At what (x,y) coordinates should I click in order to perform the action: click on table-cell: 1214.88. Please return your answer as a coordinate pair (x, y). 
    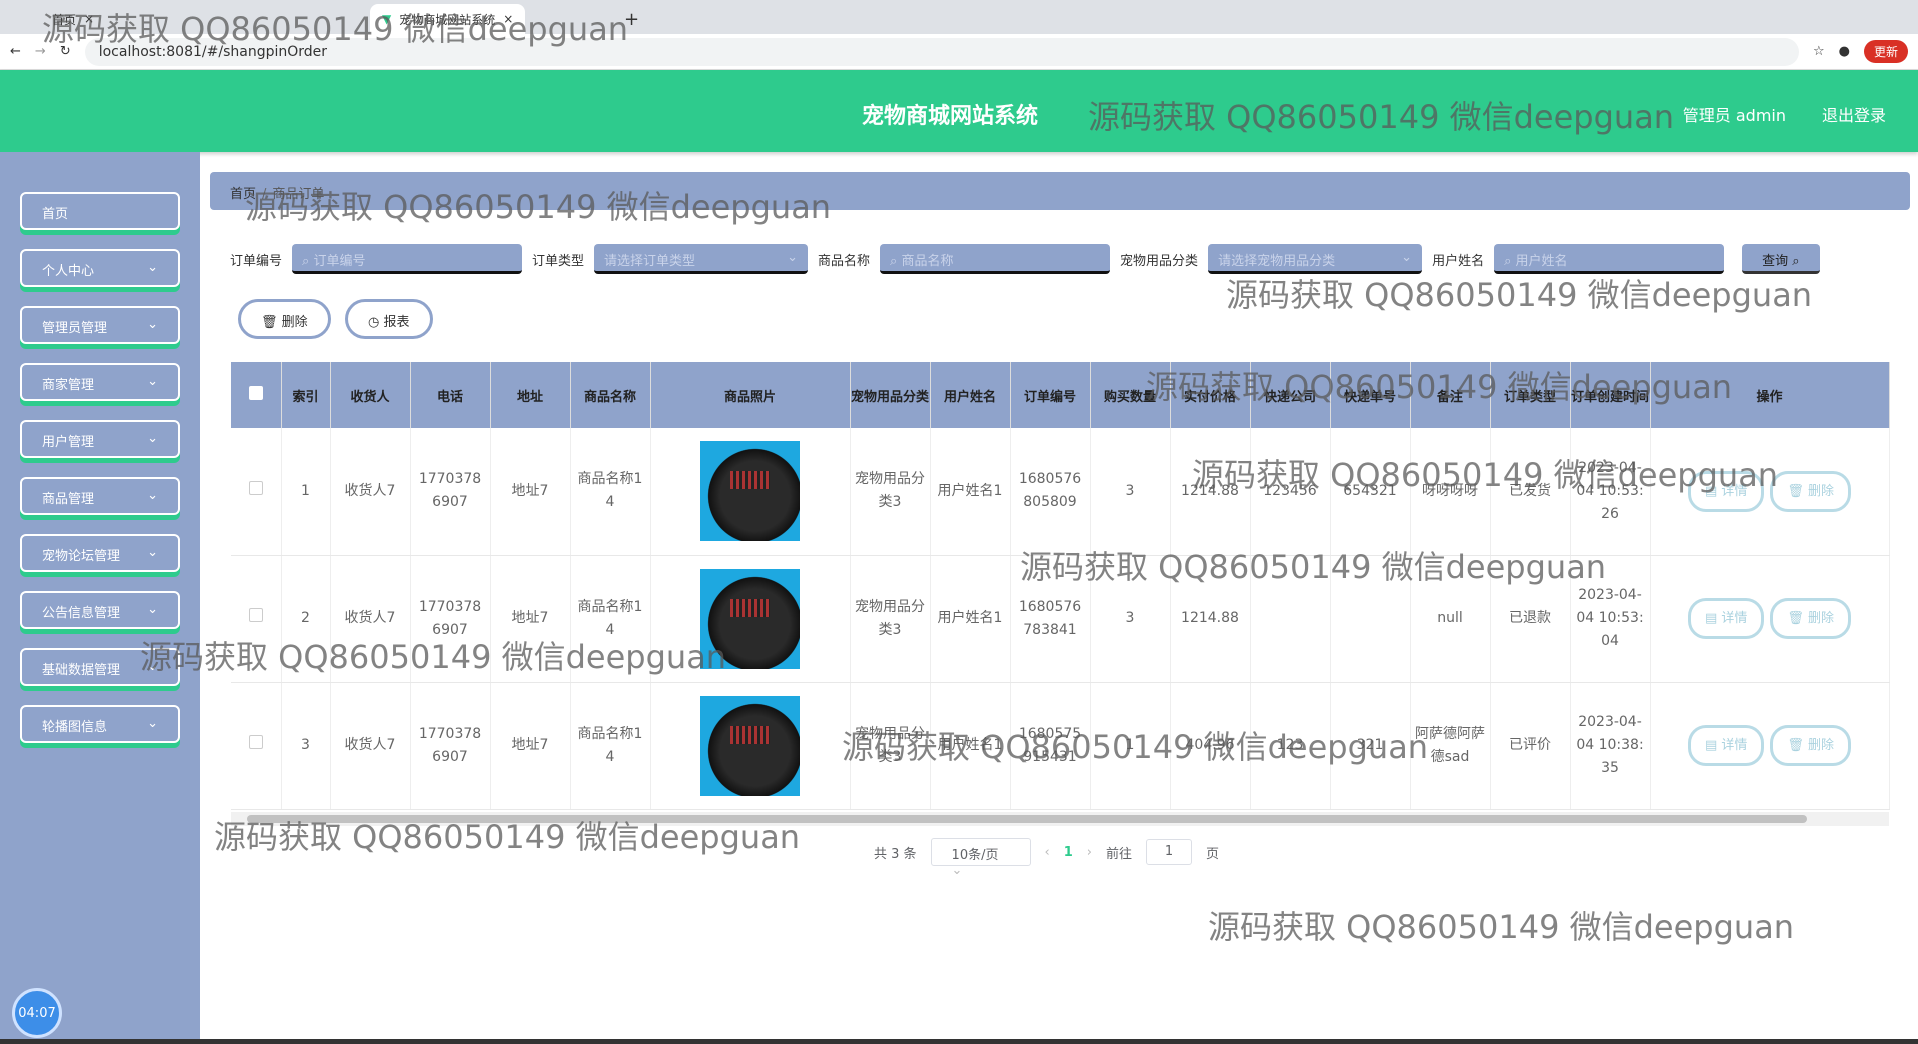
    Looking at the image, I should click on (1210, 619).